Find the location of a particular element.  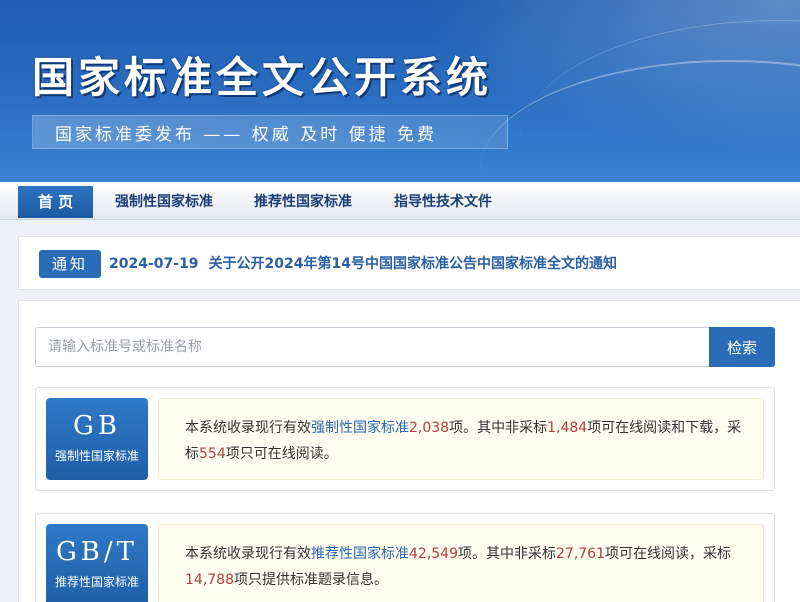

gb-category-button: GB 强制性国家标准 is located at coordinates (97, 439).